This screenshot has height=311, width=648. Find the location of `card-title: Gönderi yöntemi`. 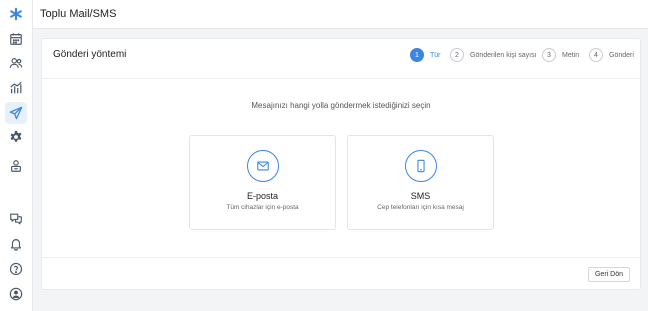

card-title: Gönderi yöntemi is located at coordinates (90, 54).